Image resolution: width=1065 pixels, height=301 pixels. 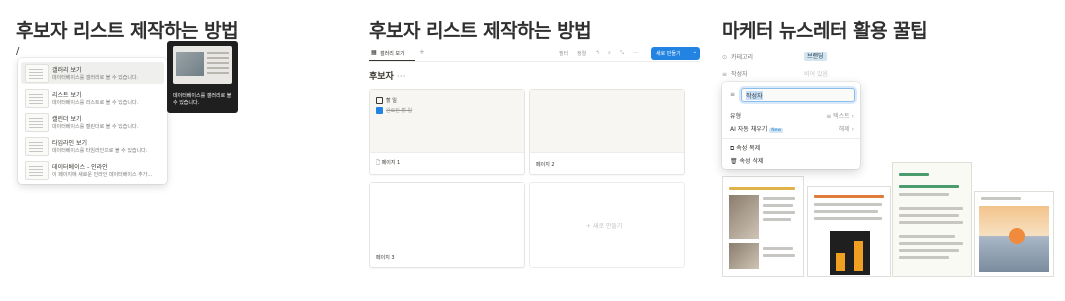 I want to click on new-card-button: + 새로 만들기, so click(x=607, y=225).